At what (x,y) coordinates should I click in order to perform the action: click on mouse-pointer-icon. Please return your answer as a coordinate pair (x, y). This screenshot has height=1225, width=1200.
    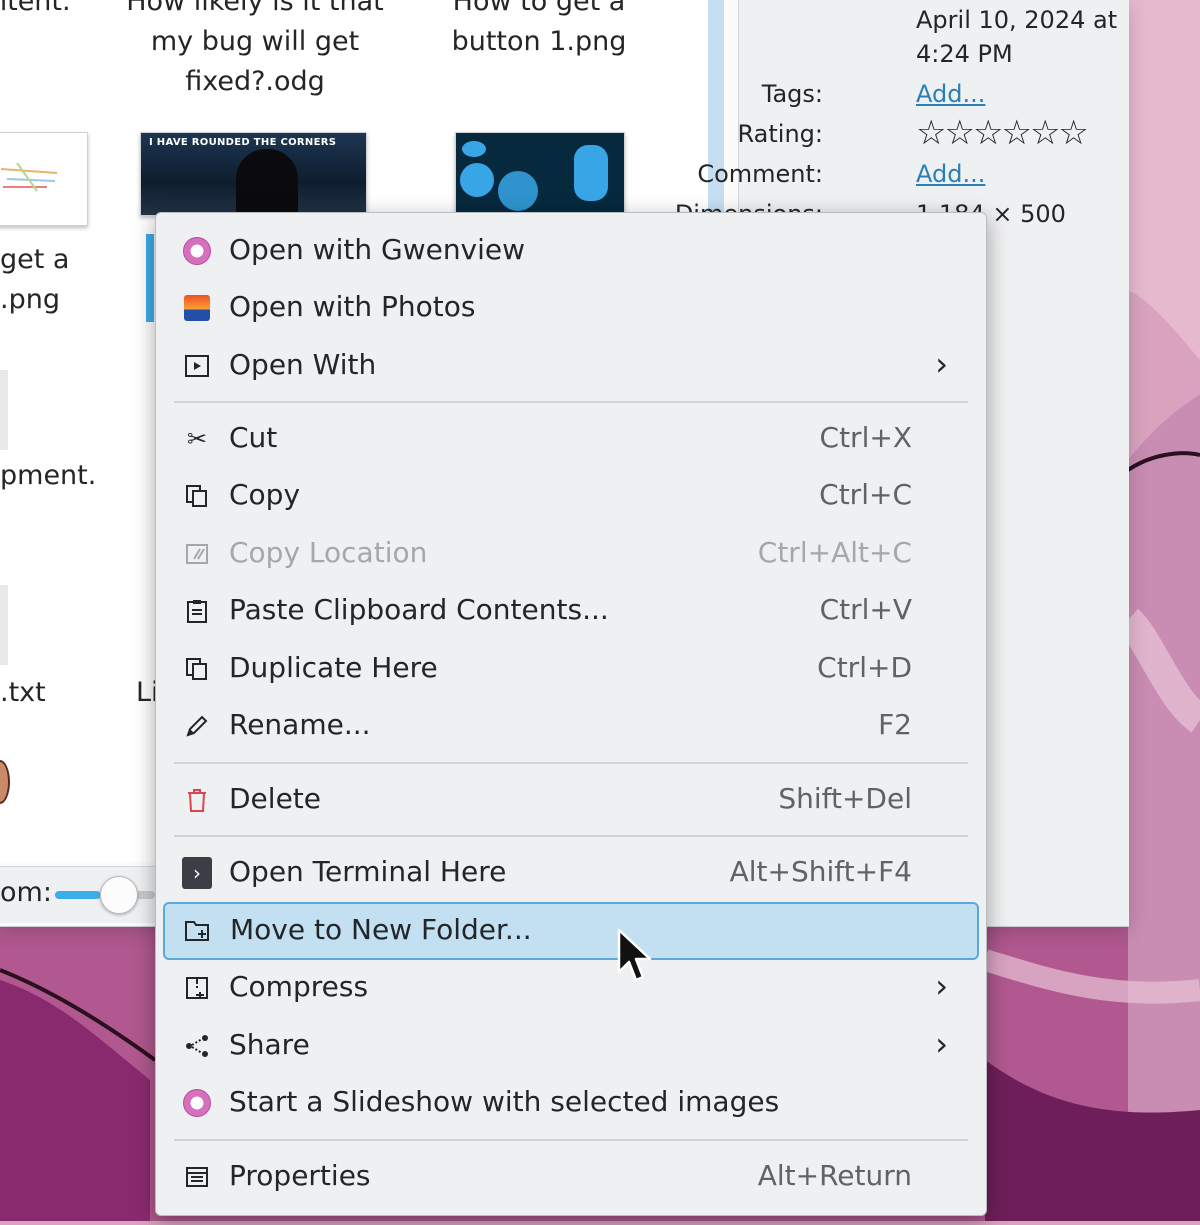
    Looking at the image, I should click on (634, 955).